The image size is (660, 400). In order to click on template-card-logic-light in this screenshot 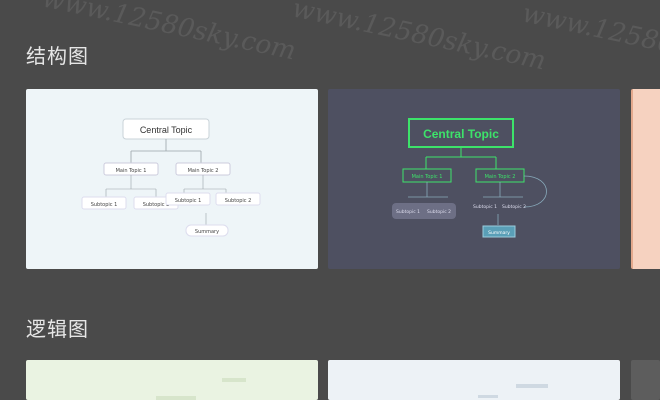, I will do `click(474, 380)`.